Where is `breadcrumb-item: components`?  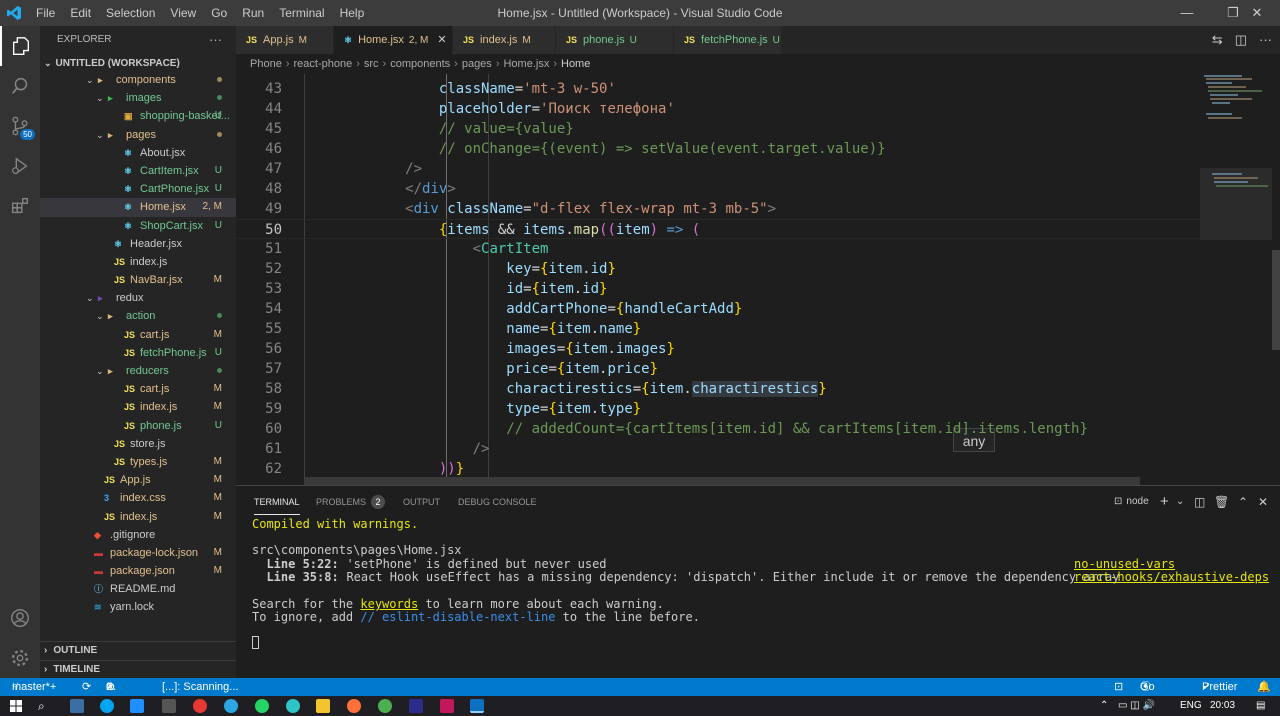 breadcrumb-item: components is located at coordinates (420, 64).